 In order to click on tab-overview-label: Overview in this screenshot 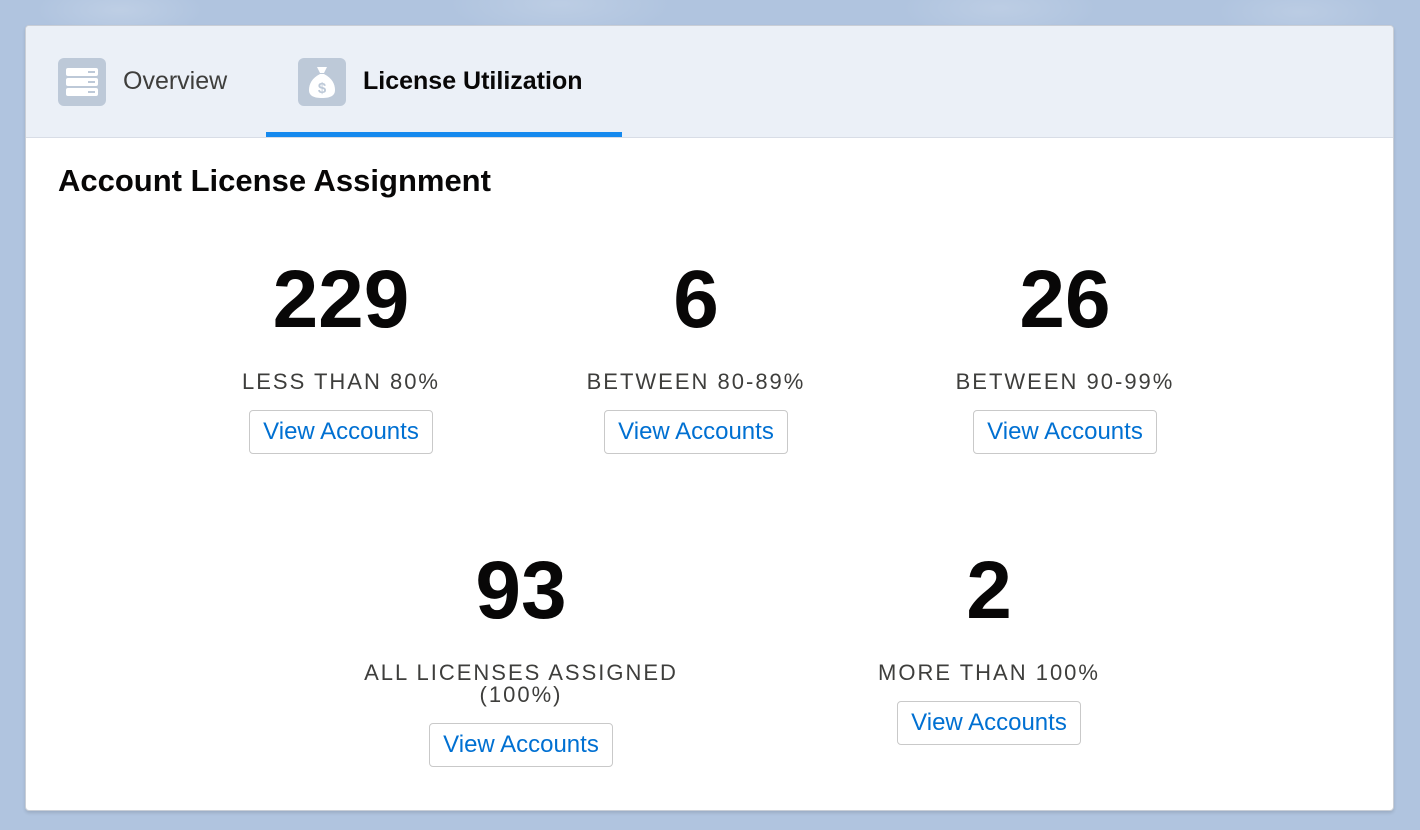, I will do `click(175, 81)`.